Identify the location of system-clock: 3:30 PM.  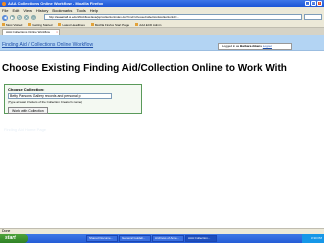
(313, 238).